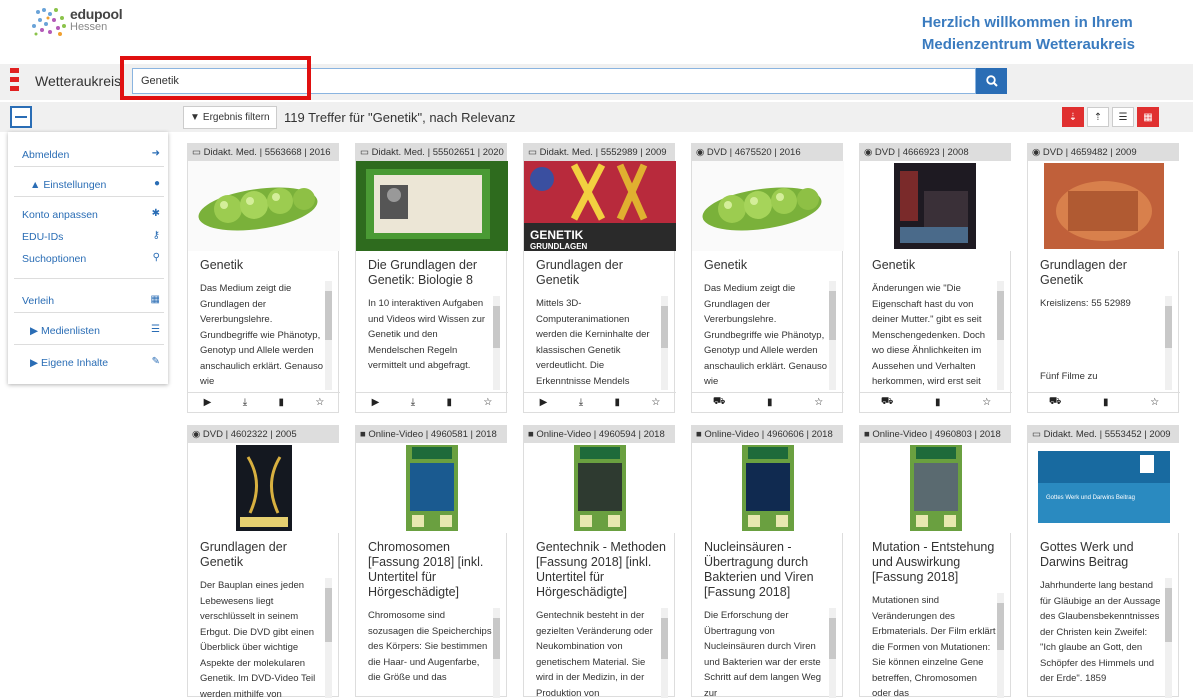 The height and width of the screenshot is (698, 1193). I want to click on sidebar-item-suchoptionen: Suchoptionen ⚲, so click(88, 259).